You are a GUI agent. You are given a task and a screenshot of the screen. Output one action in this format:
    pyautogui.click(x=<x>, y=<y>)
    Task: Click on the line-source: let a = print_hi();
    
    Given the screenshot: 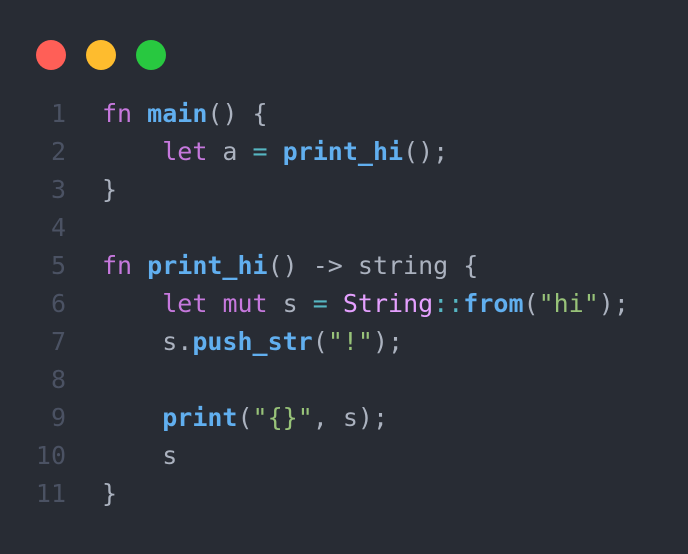 What is the action you would take?
    pyautogui.click(x=275, y=152)
    